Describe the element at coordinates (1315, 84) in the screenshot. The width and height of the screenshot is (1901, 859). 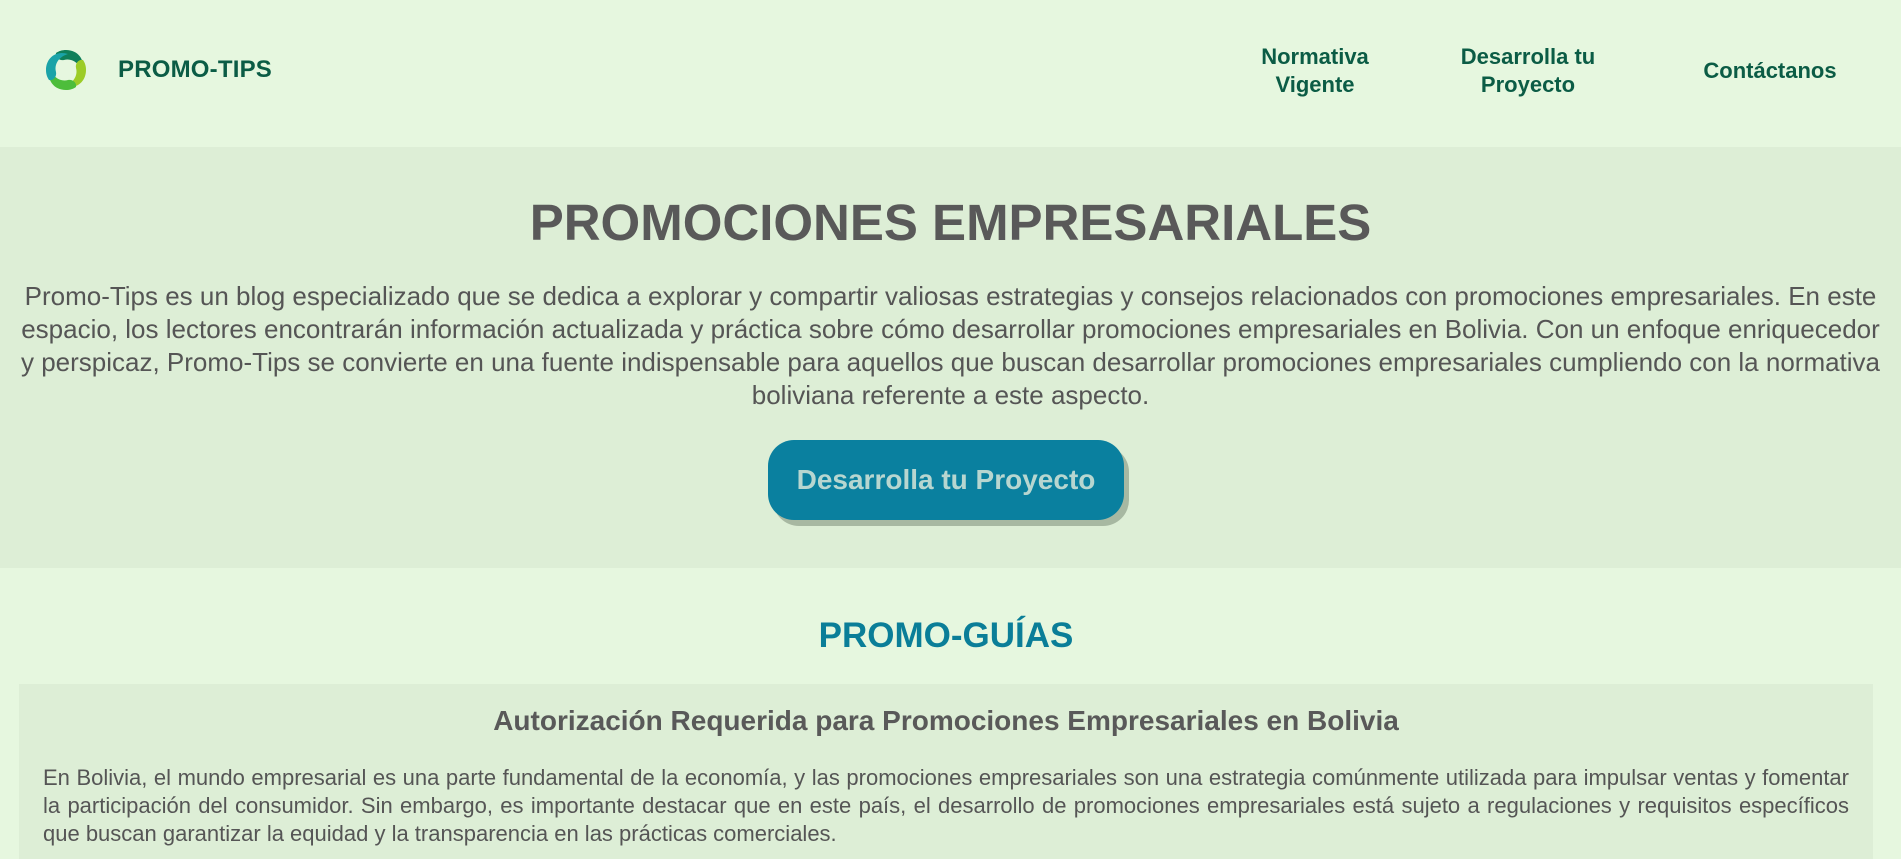
I see `nav-item-normativa-line-2: Vigente` at that location.